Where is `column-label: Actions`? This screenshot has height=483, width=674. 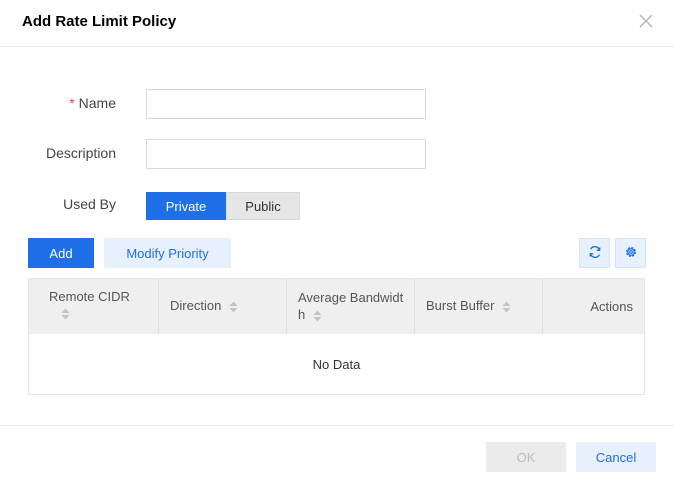
column-label: Actions is located at coordinates (611, 306).